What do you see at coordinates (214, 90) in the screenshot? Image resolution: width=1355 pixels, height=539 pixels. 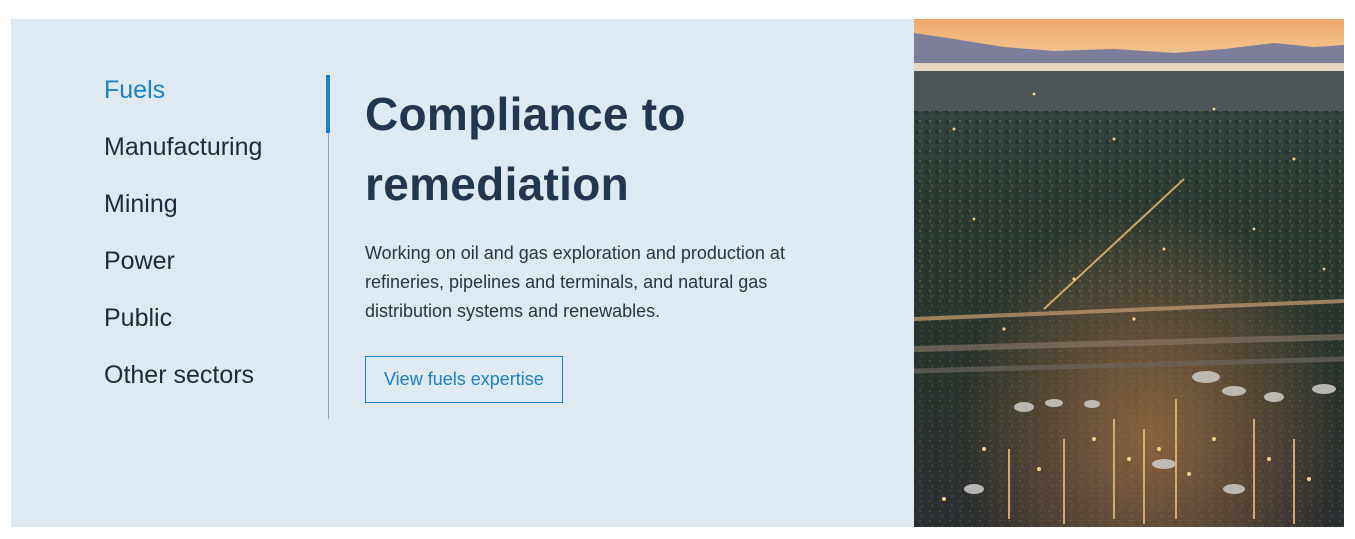 I see `sector-nav-item-fuels: Fuels` at bounding box center [214, 90].